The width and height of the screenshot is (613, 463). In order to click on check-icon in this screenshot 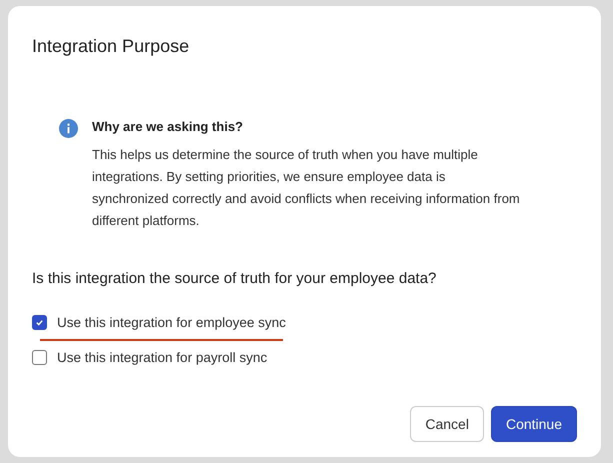, I will do `click(39, 322)`.